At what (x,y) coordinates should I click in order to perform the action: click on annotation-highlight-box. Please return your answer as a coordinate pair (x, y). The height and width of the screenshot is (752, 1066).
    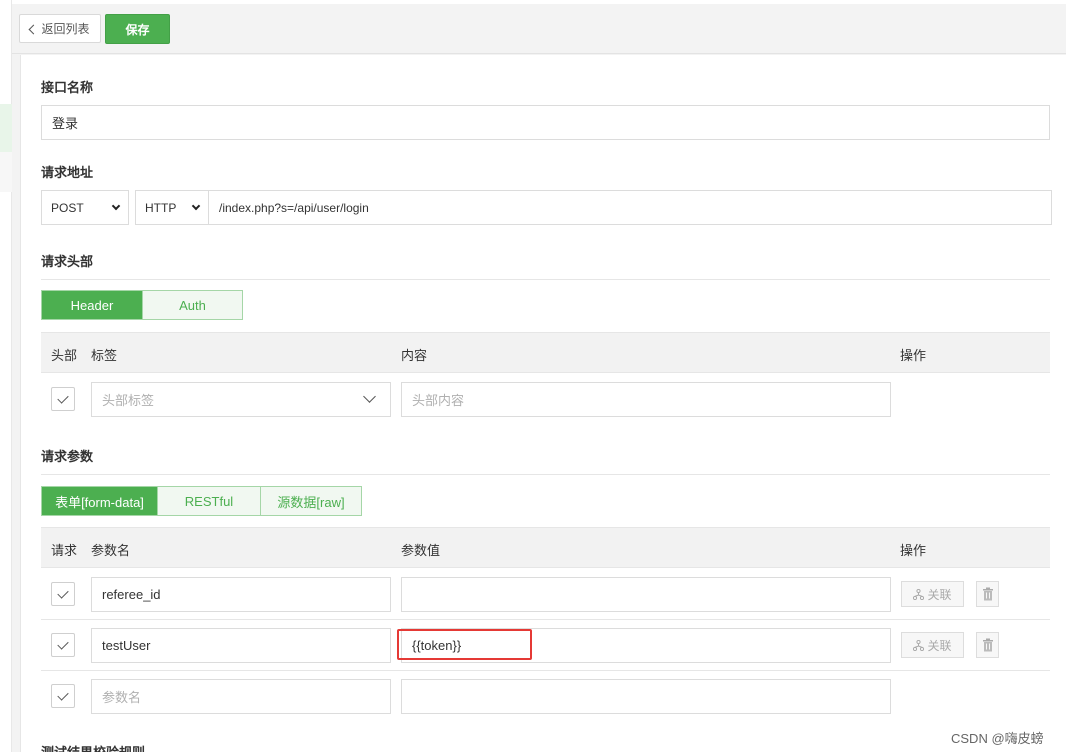
    Looking at the image, I should click on (464, 644).